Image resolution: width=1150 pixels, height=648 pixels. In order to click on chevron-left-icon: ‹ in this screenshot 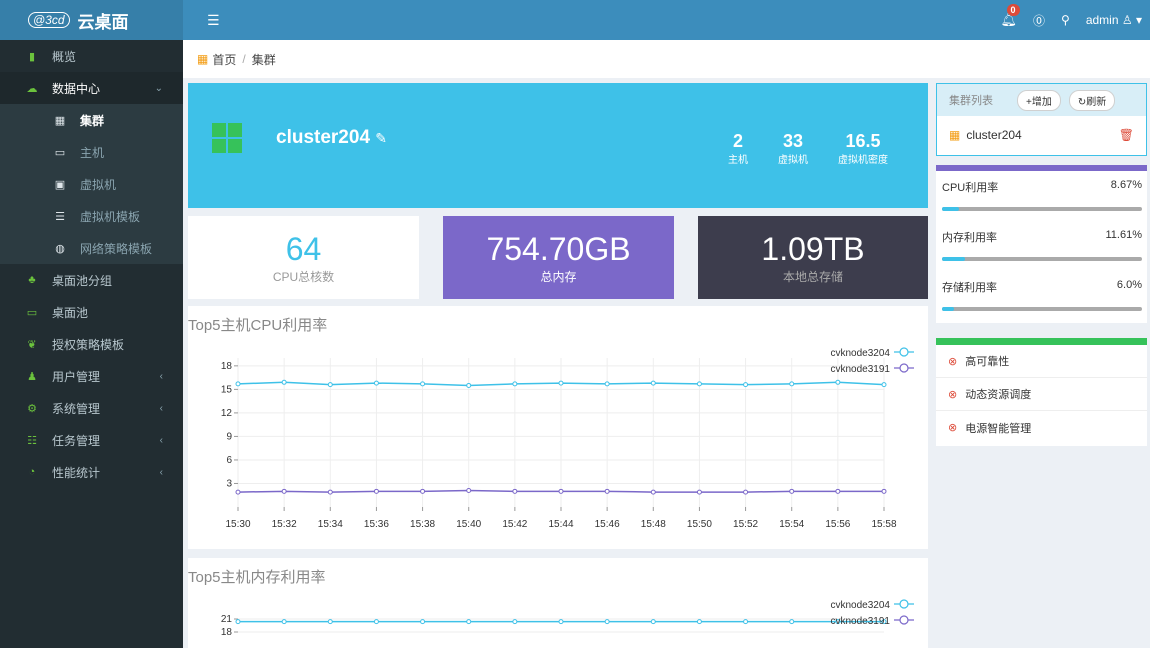, I will do `click(161, 376)`.